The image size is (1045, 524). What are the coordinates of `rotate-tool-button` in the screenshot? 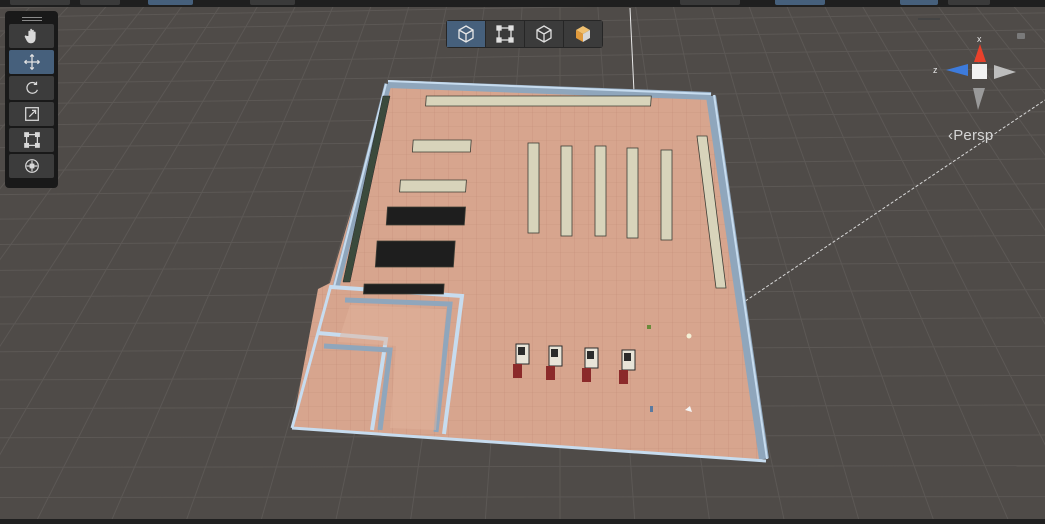 It's located at (31, 88).